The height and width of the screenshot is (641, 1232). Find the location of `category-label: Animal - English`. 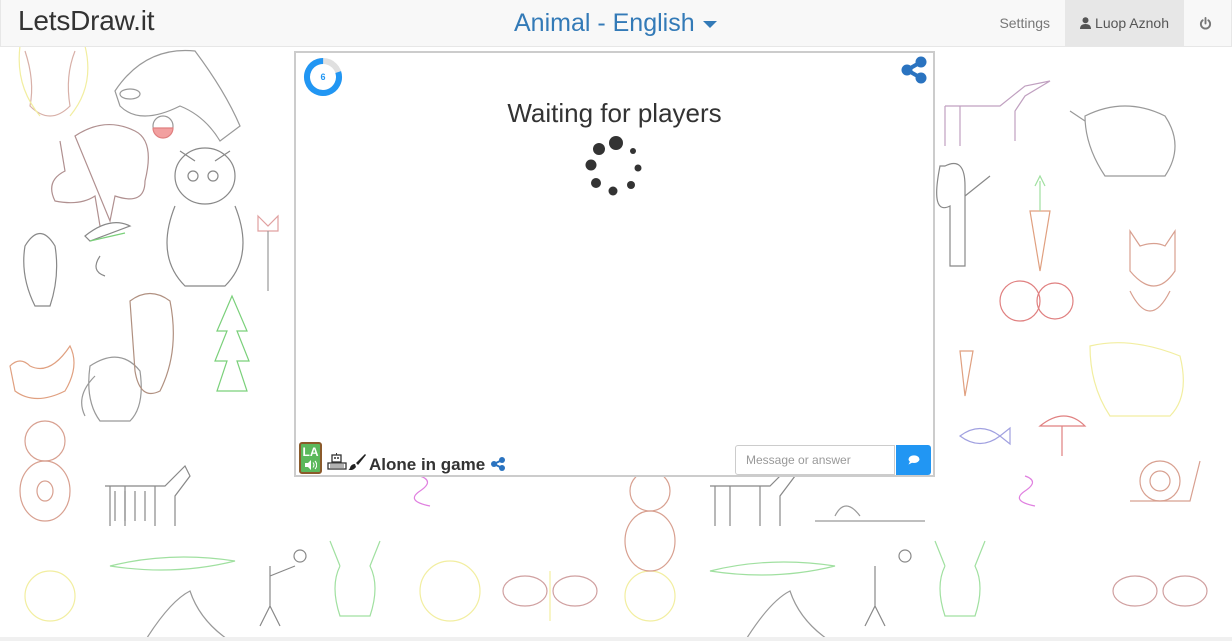

category-label: Animal - English is located at coordinates (604, 23).